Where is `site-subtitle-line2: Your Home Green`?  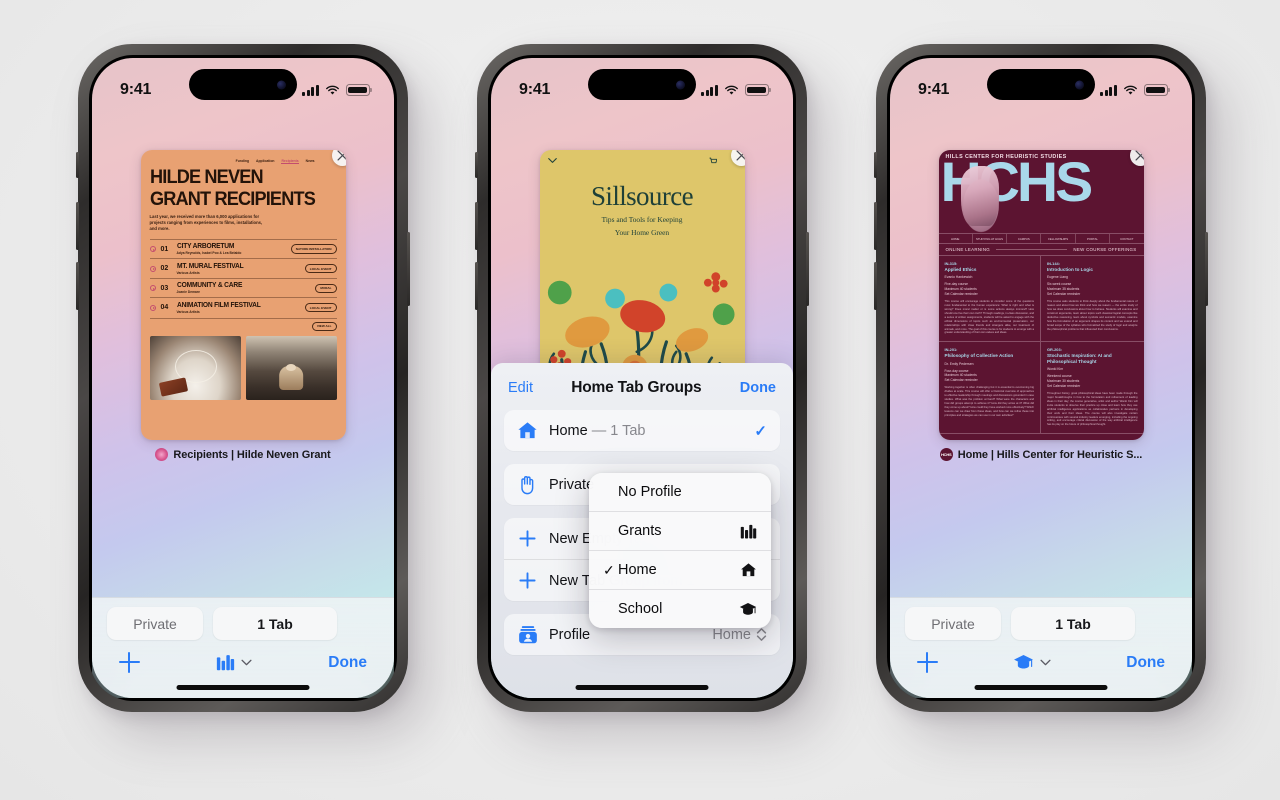 site-subtitle-line2: Your Home Green is located at coordinates (642, 232).